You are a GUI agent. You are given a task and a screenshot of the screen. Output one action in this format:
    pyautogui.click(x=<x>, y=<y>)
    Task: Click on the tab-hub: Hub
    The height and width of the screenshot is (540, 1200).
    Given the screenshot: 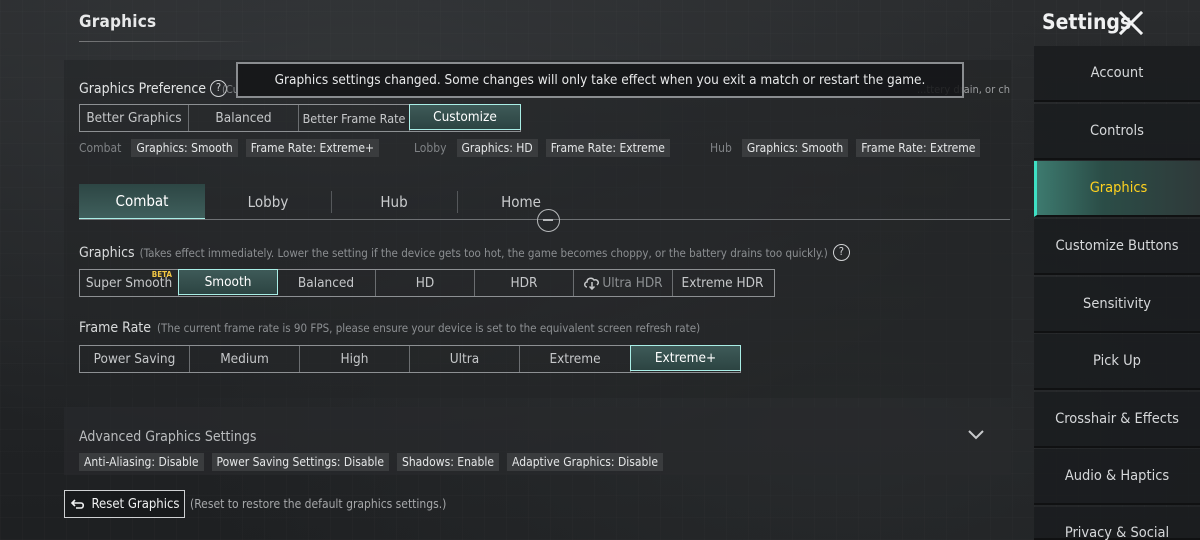 What is the action you would take?
    pyautogui.click(x=394, y=202)
    